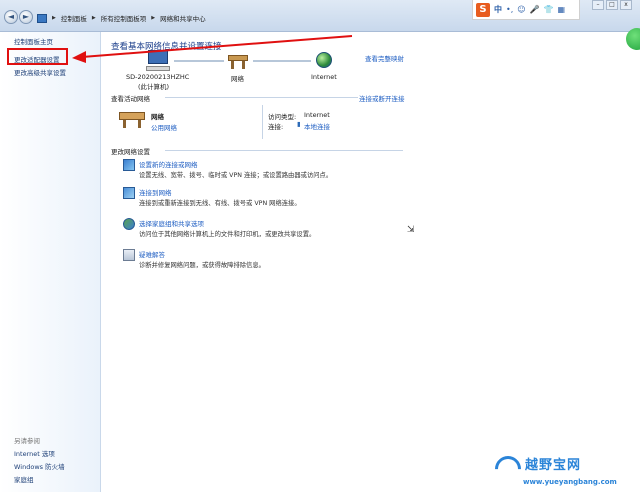 The height and width of the screenshot is (492, 640). I want to click on sidebar-item-home: 控制面板主页, so click(33, 41).